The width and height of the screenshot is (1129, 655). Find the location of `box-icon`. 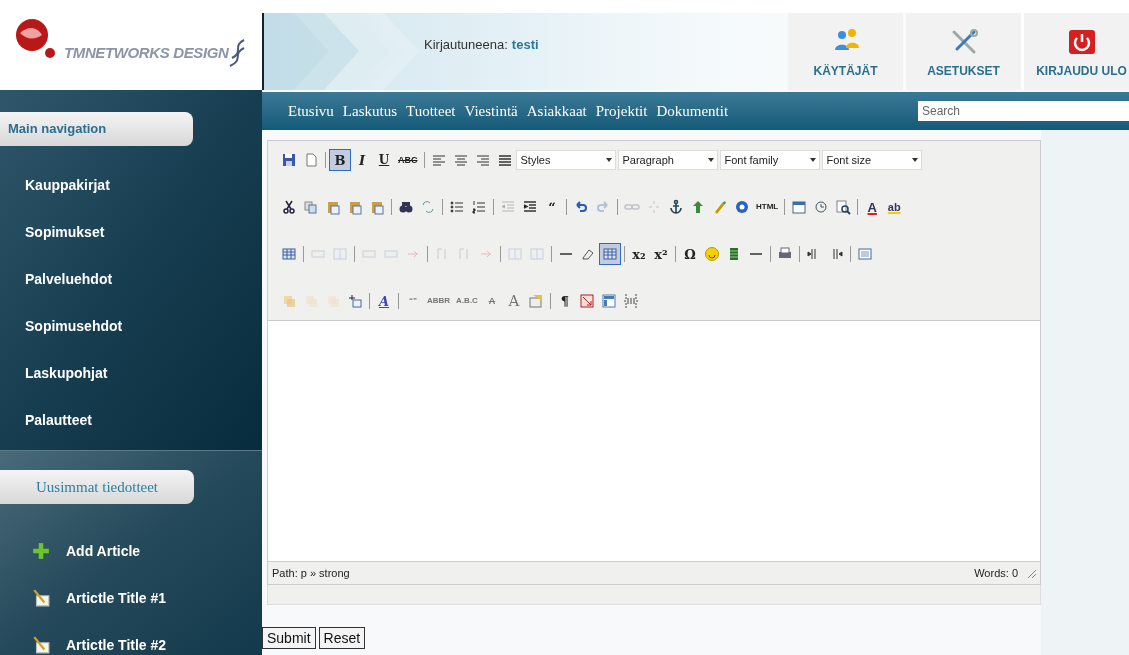

box-icon is located at coordinates (586, 301).